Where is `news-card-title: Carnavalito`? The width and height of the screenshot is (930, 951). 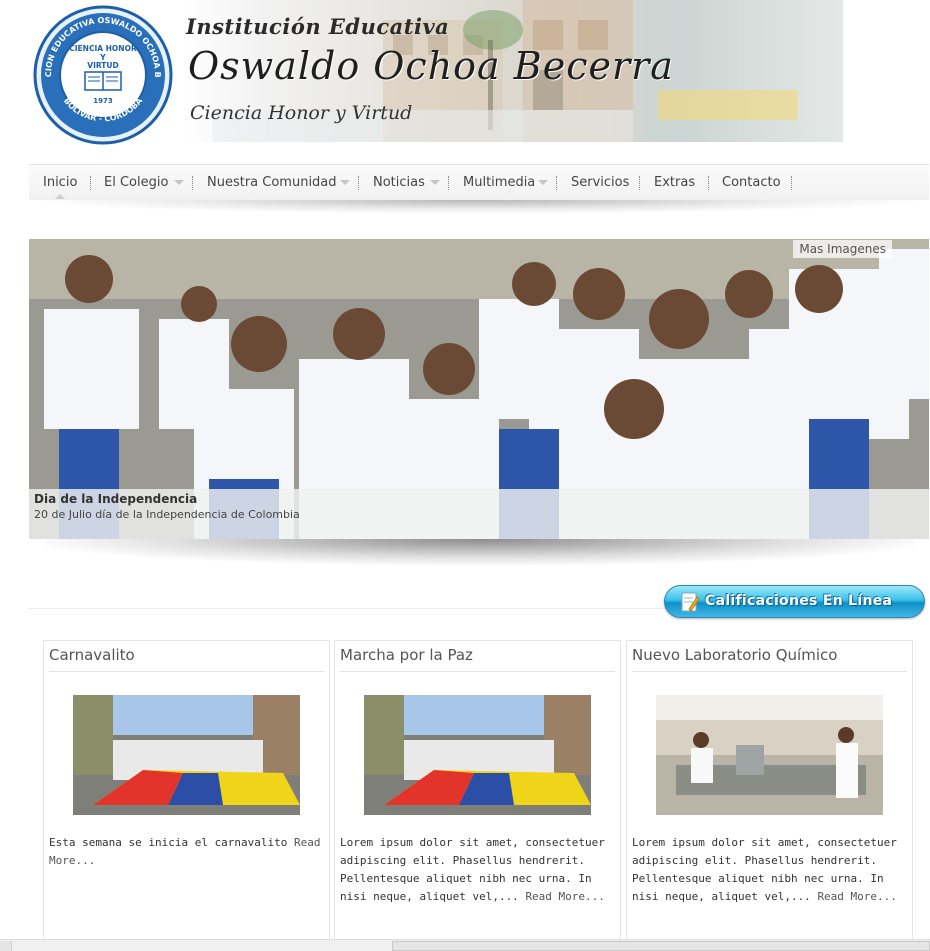
news-card-title: Carnavalito is located at coordinates (92, 655).